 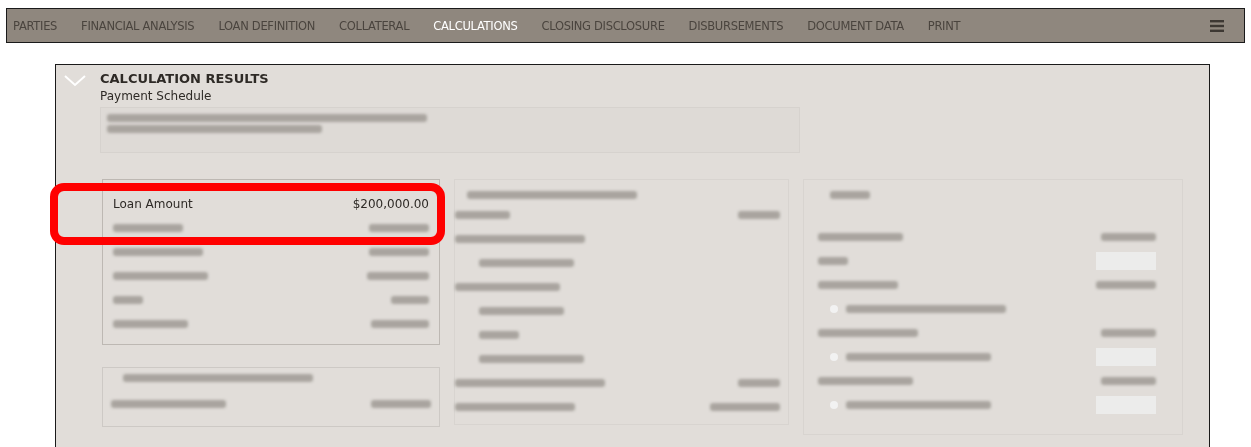 I want to click on nav-tab: CLOSING DISCLOSURE, so click(x=603, y=25).